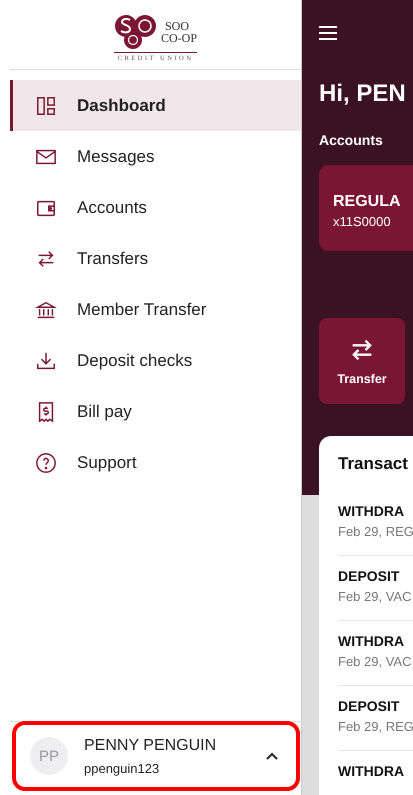 This screenshot has width=413, height=795. What do you see at coordinates (362, 361) in the screenshot?
I see `transfer-button: Transfer` at bounding box center [362, 361].